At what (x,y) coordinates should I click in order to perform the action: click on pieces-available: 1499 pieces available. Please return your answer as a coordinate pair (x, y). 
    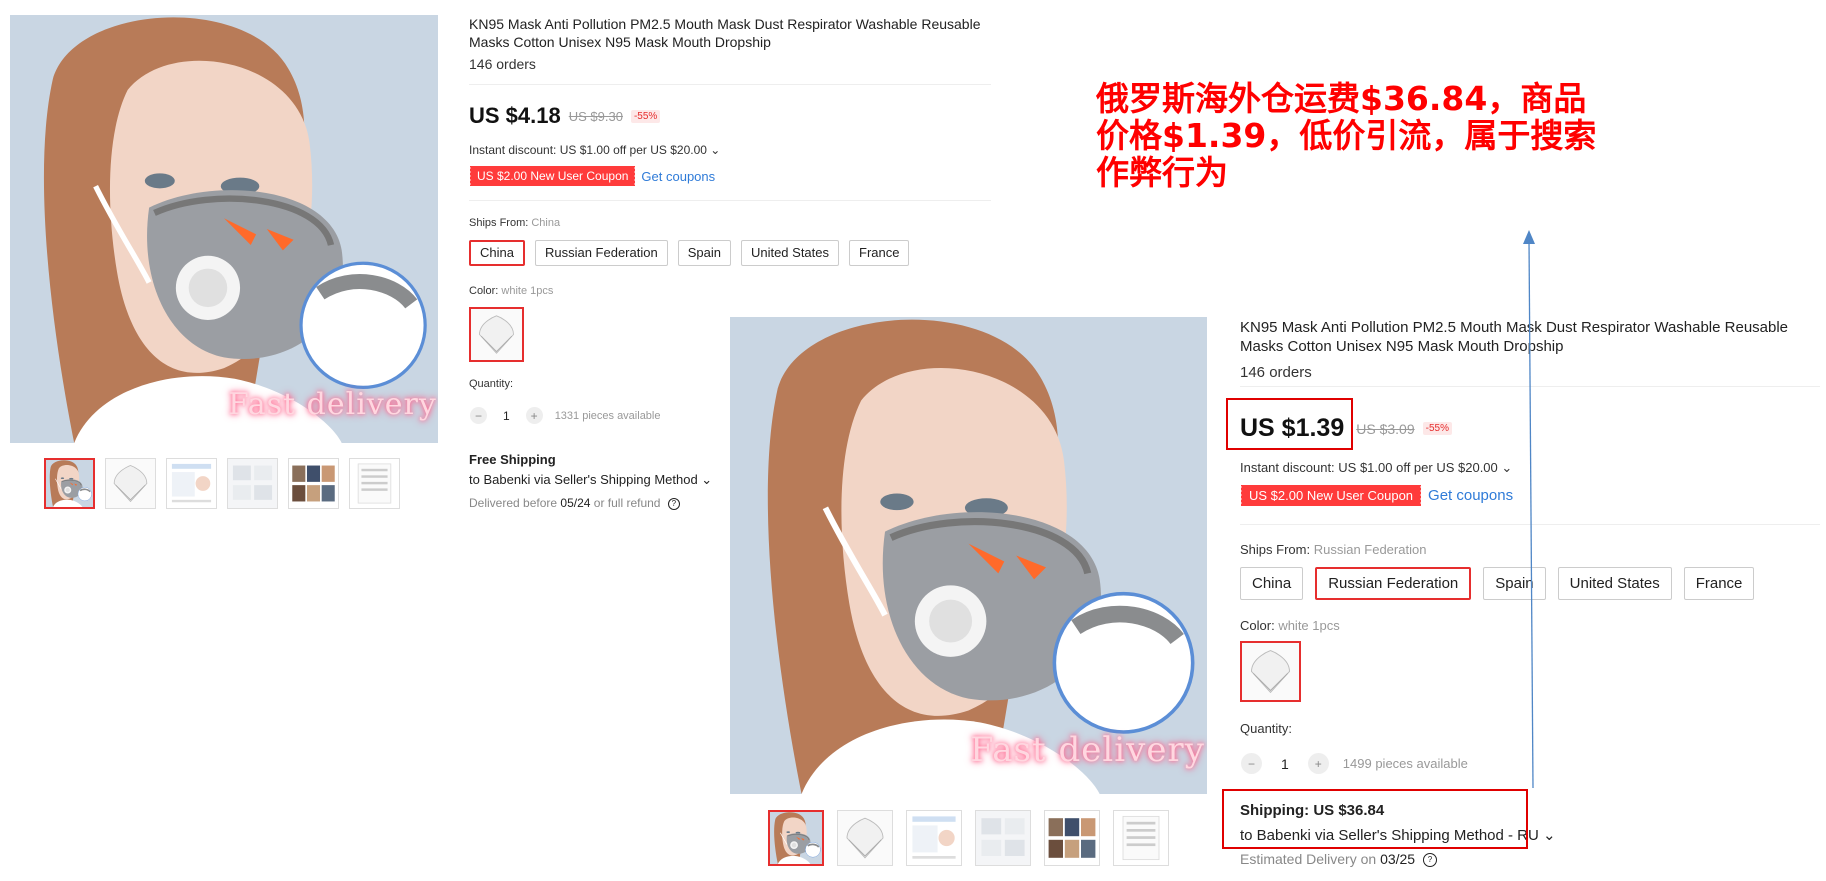
    Looking at the image, I should click on (1405, 763).